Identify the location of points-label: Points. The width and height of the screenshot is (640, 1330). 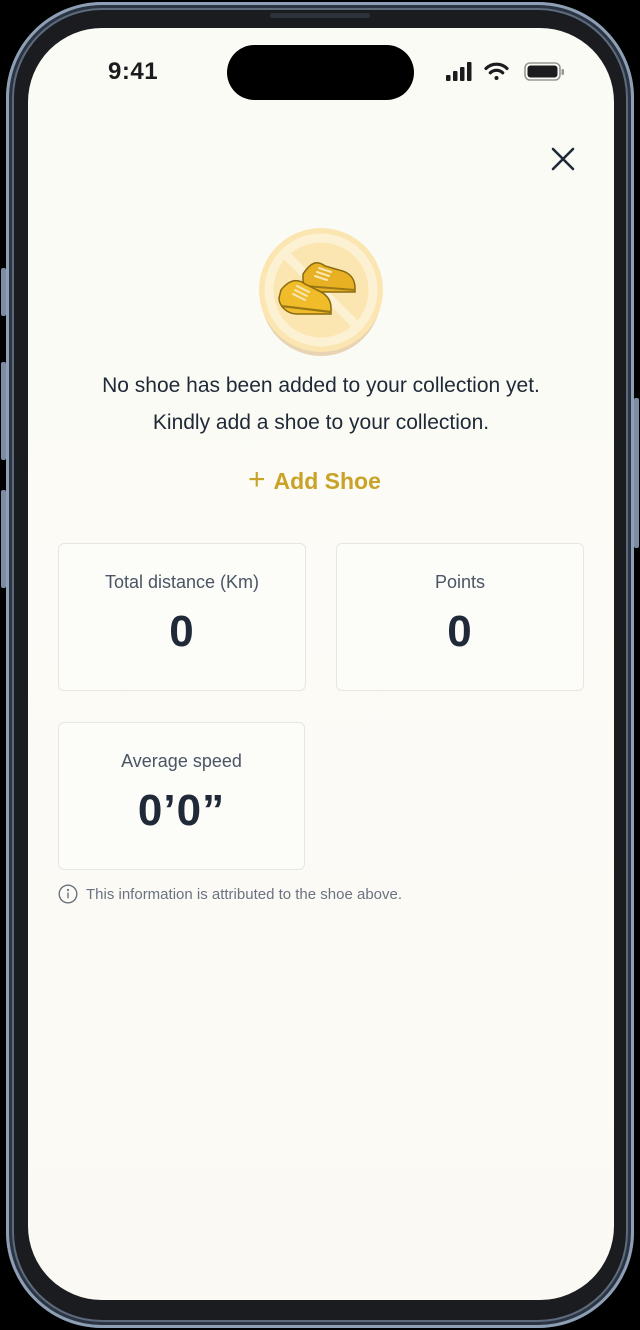
(460, 582).